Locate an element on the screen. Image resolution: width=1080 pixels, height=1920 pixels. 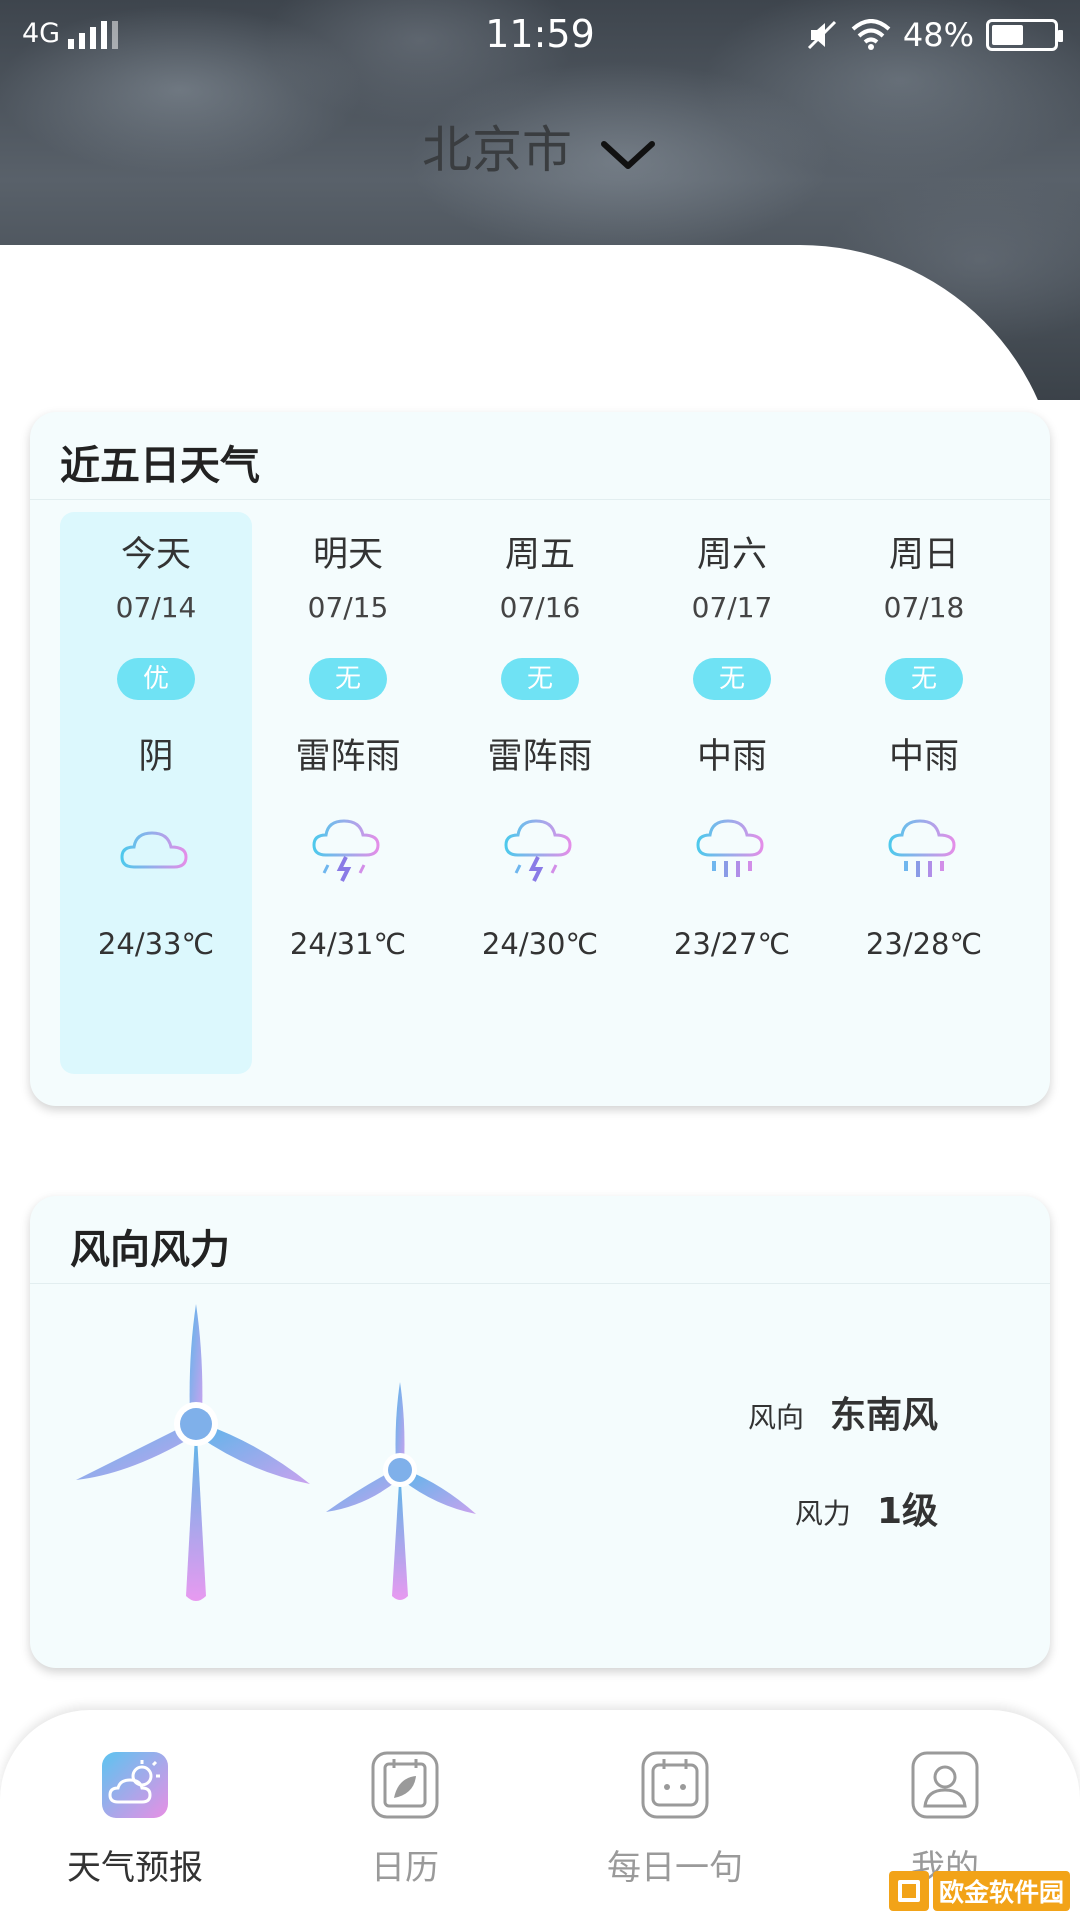
day-date: 07/16 is located at coordinates (540, 607).